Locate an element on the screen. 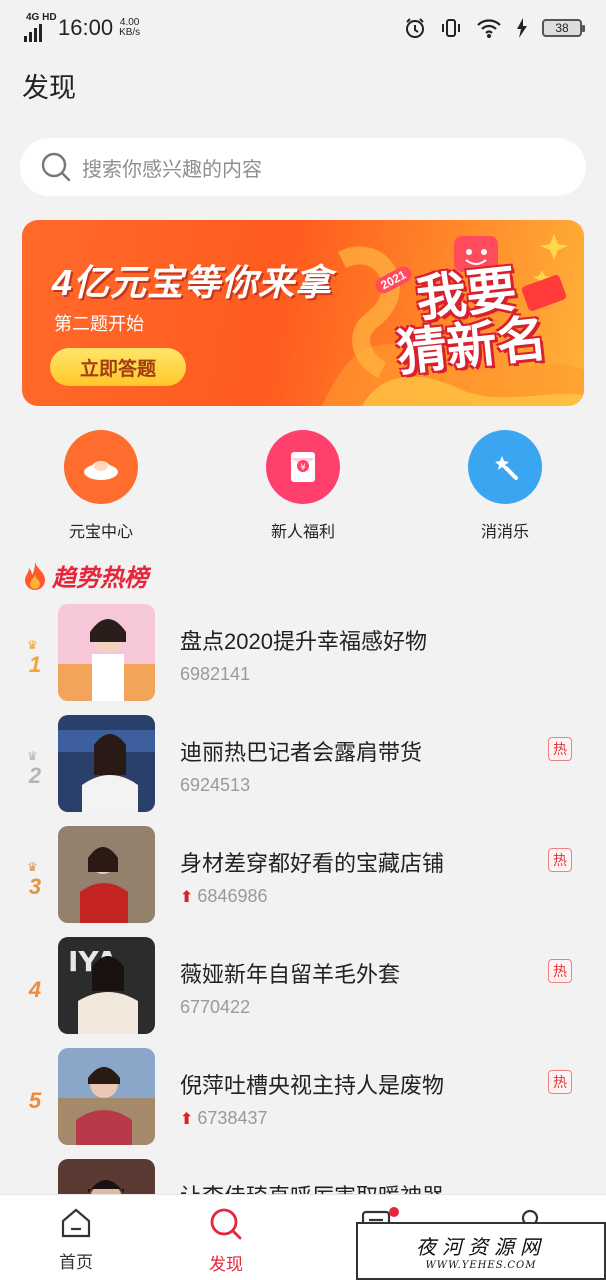  status-bar: 4G HD 16:00 4.00 KB/s 38 is located at coordinates (303, 28).